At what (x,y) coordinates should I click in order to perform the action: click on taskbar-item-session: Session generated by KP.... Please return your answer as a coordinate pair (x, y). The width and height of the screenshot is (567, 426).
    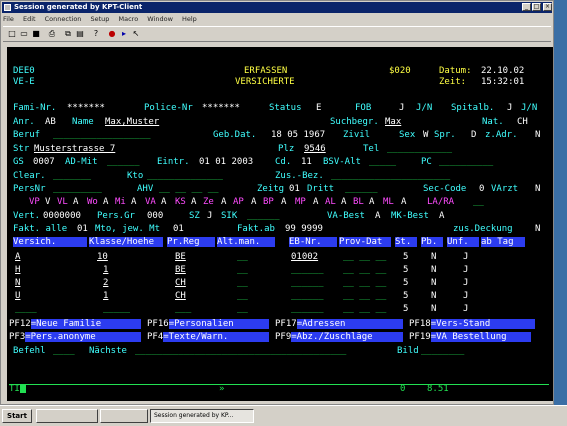
    Looking at the image, I should click on (202, 416).